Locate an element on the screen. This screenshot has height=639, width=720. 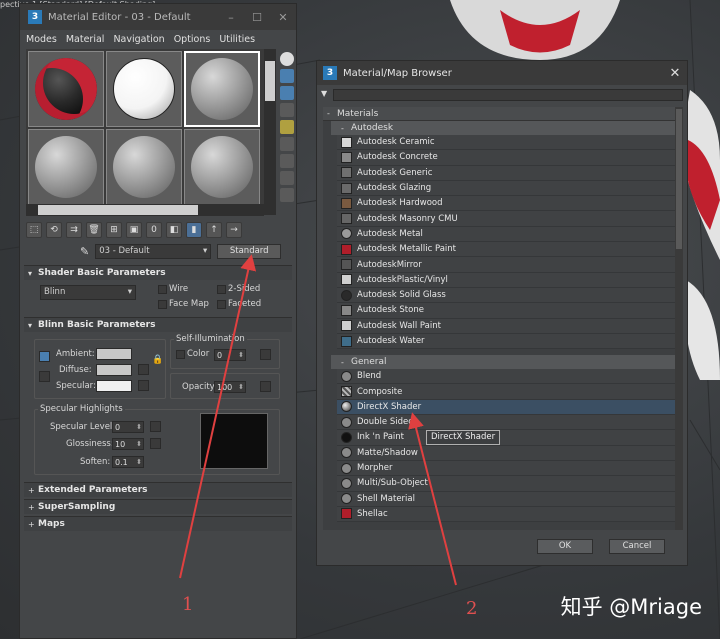
material-editor-titlebar: 3 Material Editor - 03 - Default – ☐ ✕ is located at coordinates (158, 17).